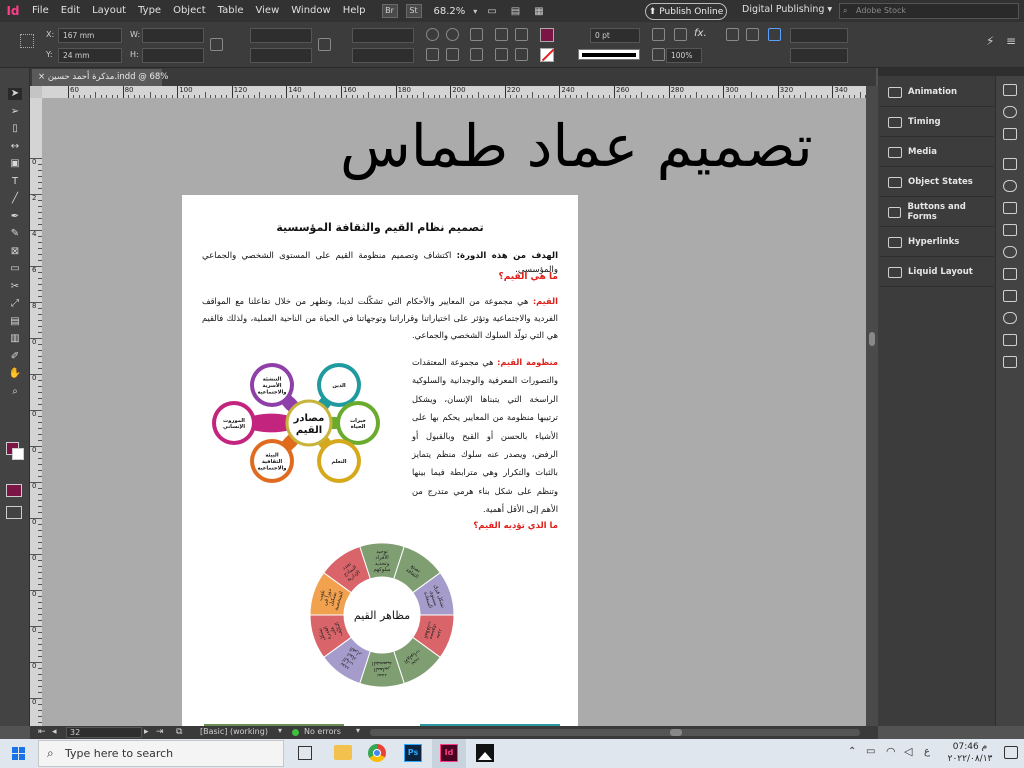  I want to click on menu-icon: ≡, so click(1011, 41).